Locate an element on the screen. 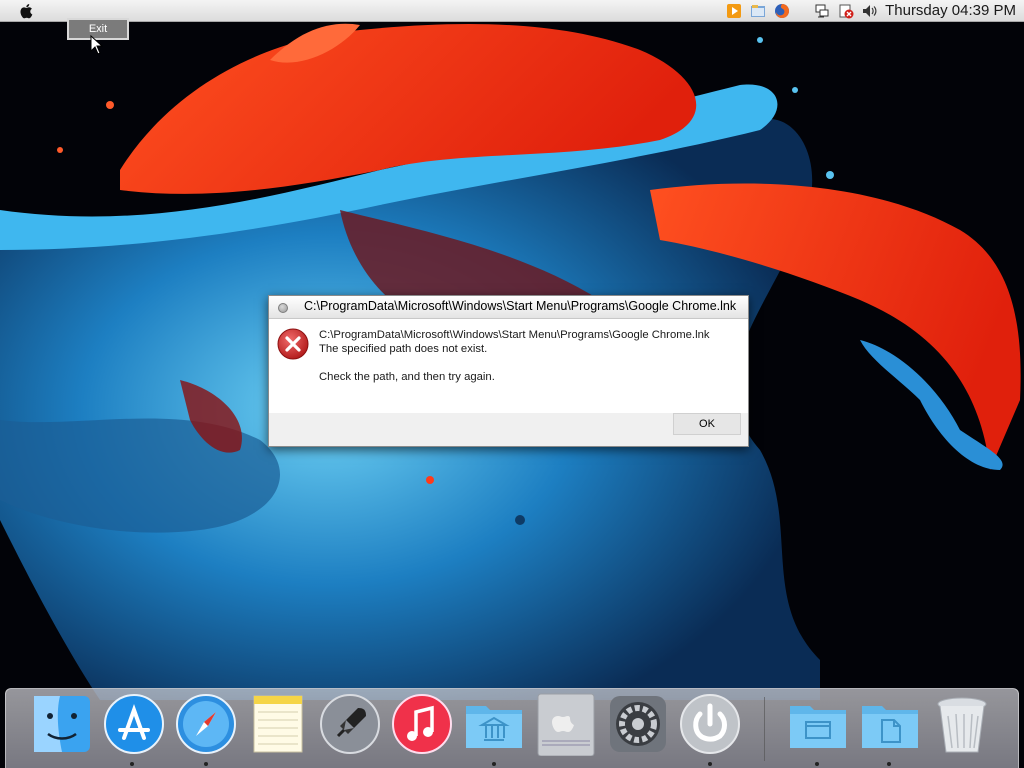  close-icon is located at coordinates (283, 308).